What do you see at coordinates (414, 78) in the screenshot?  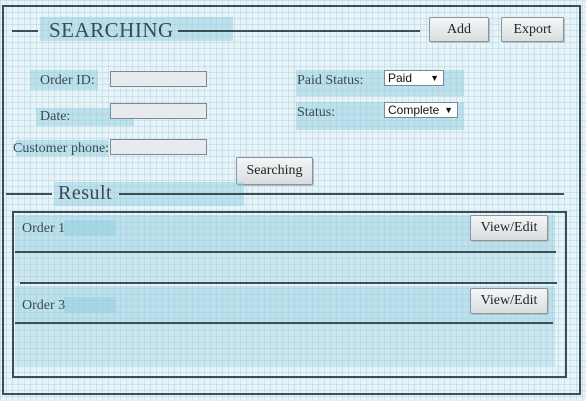 I see `paid-status-select: Paid ▼` at bounding box center [414, 78].